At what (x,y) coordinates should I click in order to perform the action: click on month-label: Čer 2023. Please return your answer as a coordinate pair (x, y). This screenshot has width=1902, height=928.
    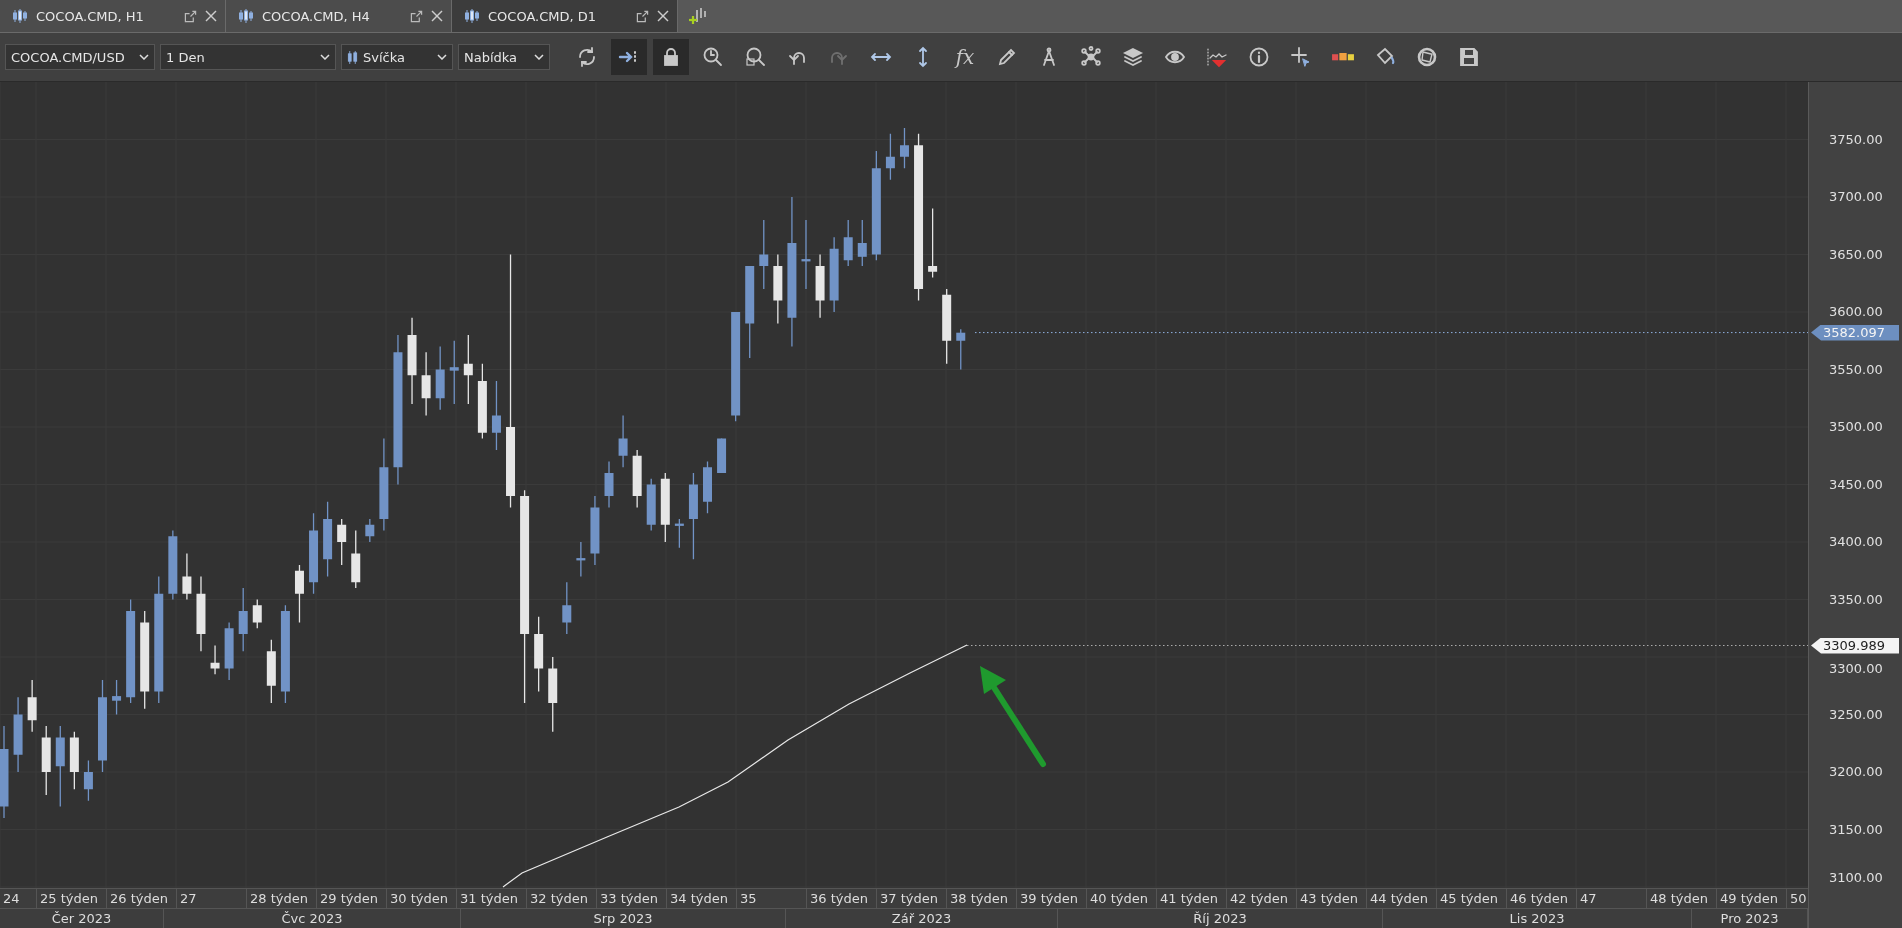
    Looking at the image, I should click on (82, 918).